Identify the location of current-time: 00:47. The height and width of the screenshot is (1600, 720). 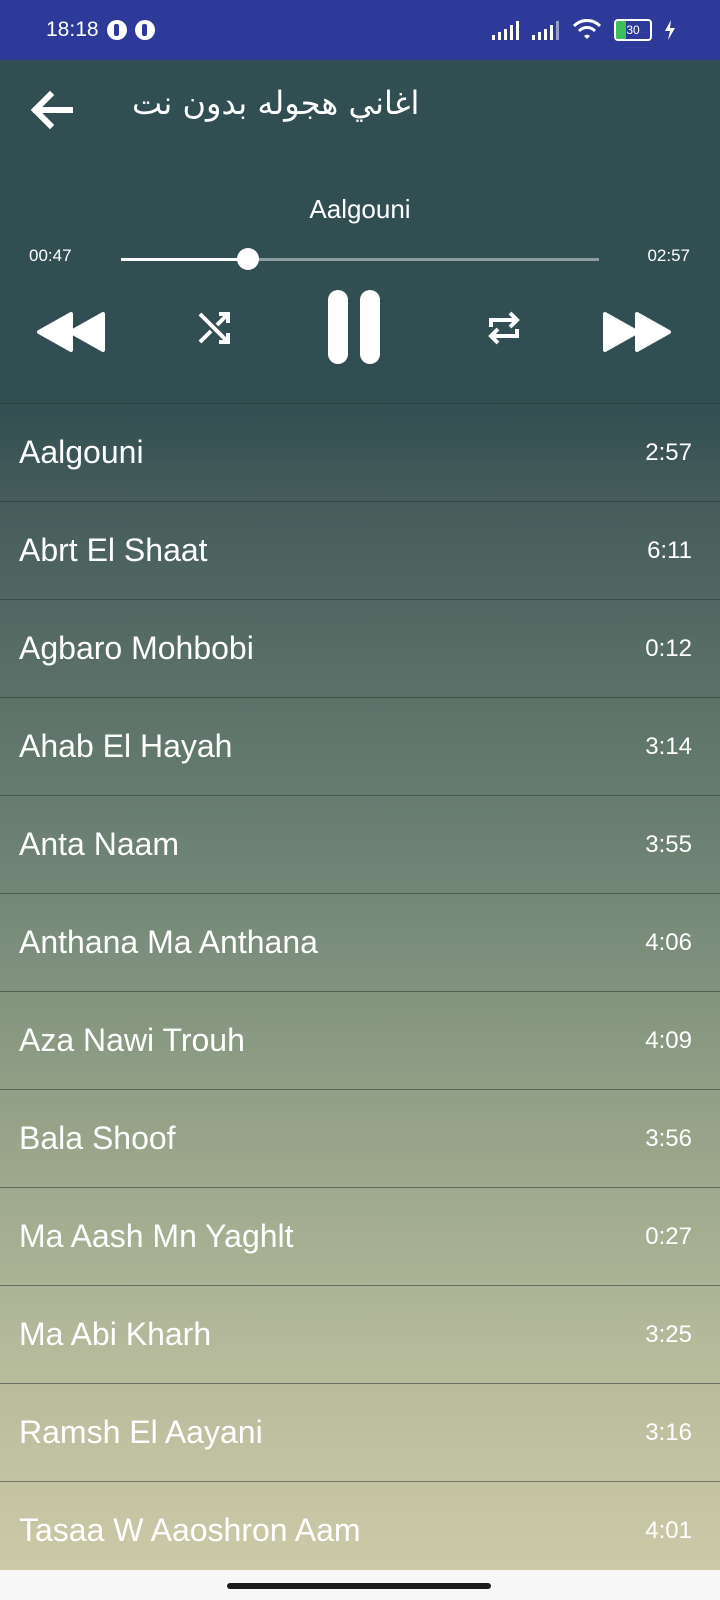
(50, 255).